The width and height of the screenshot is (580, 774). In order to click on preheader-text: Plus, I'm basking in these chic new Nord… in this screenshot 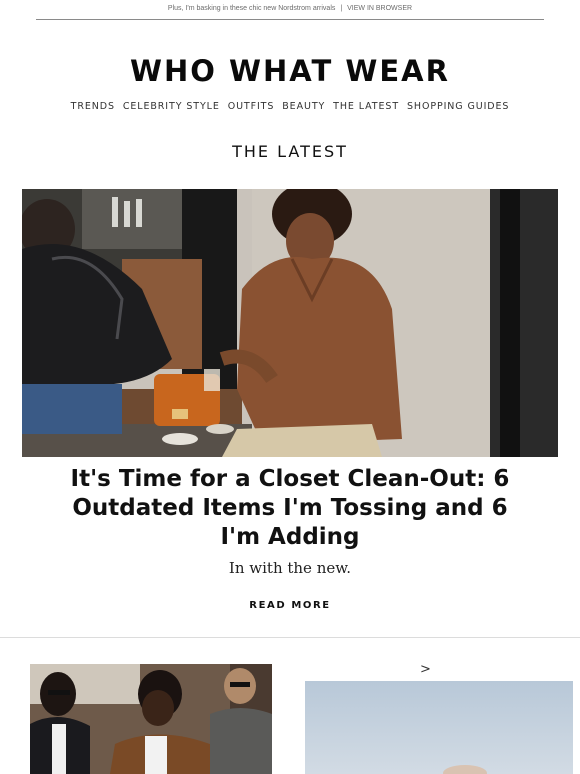, I will do `click(251, 8)`.